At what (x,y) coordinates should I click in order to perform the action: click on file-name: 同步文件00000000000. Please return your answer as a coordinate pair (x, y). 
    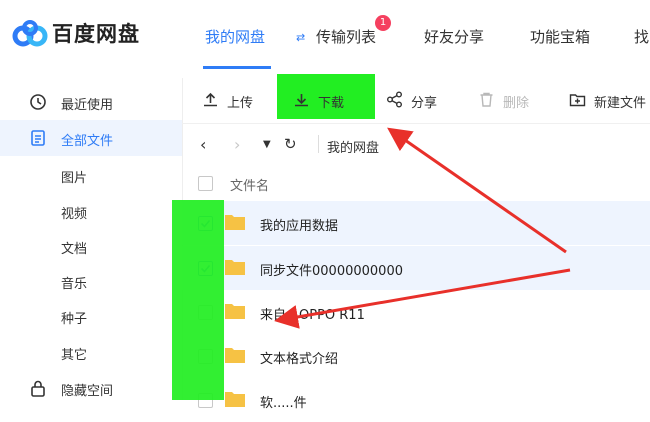
    Looking at the image, I should click on (331, 269).